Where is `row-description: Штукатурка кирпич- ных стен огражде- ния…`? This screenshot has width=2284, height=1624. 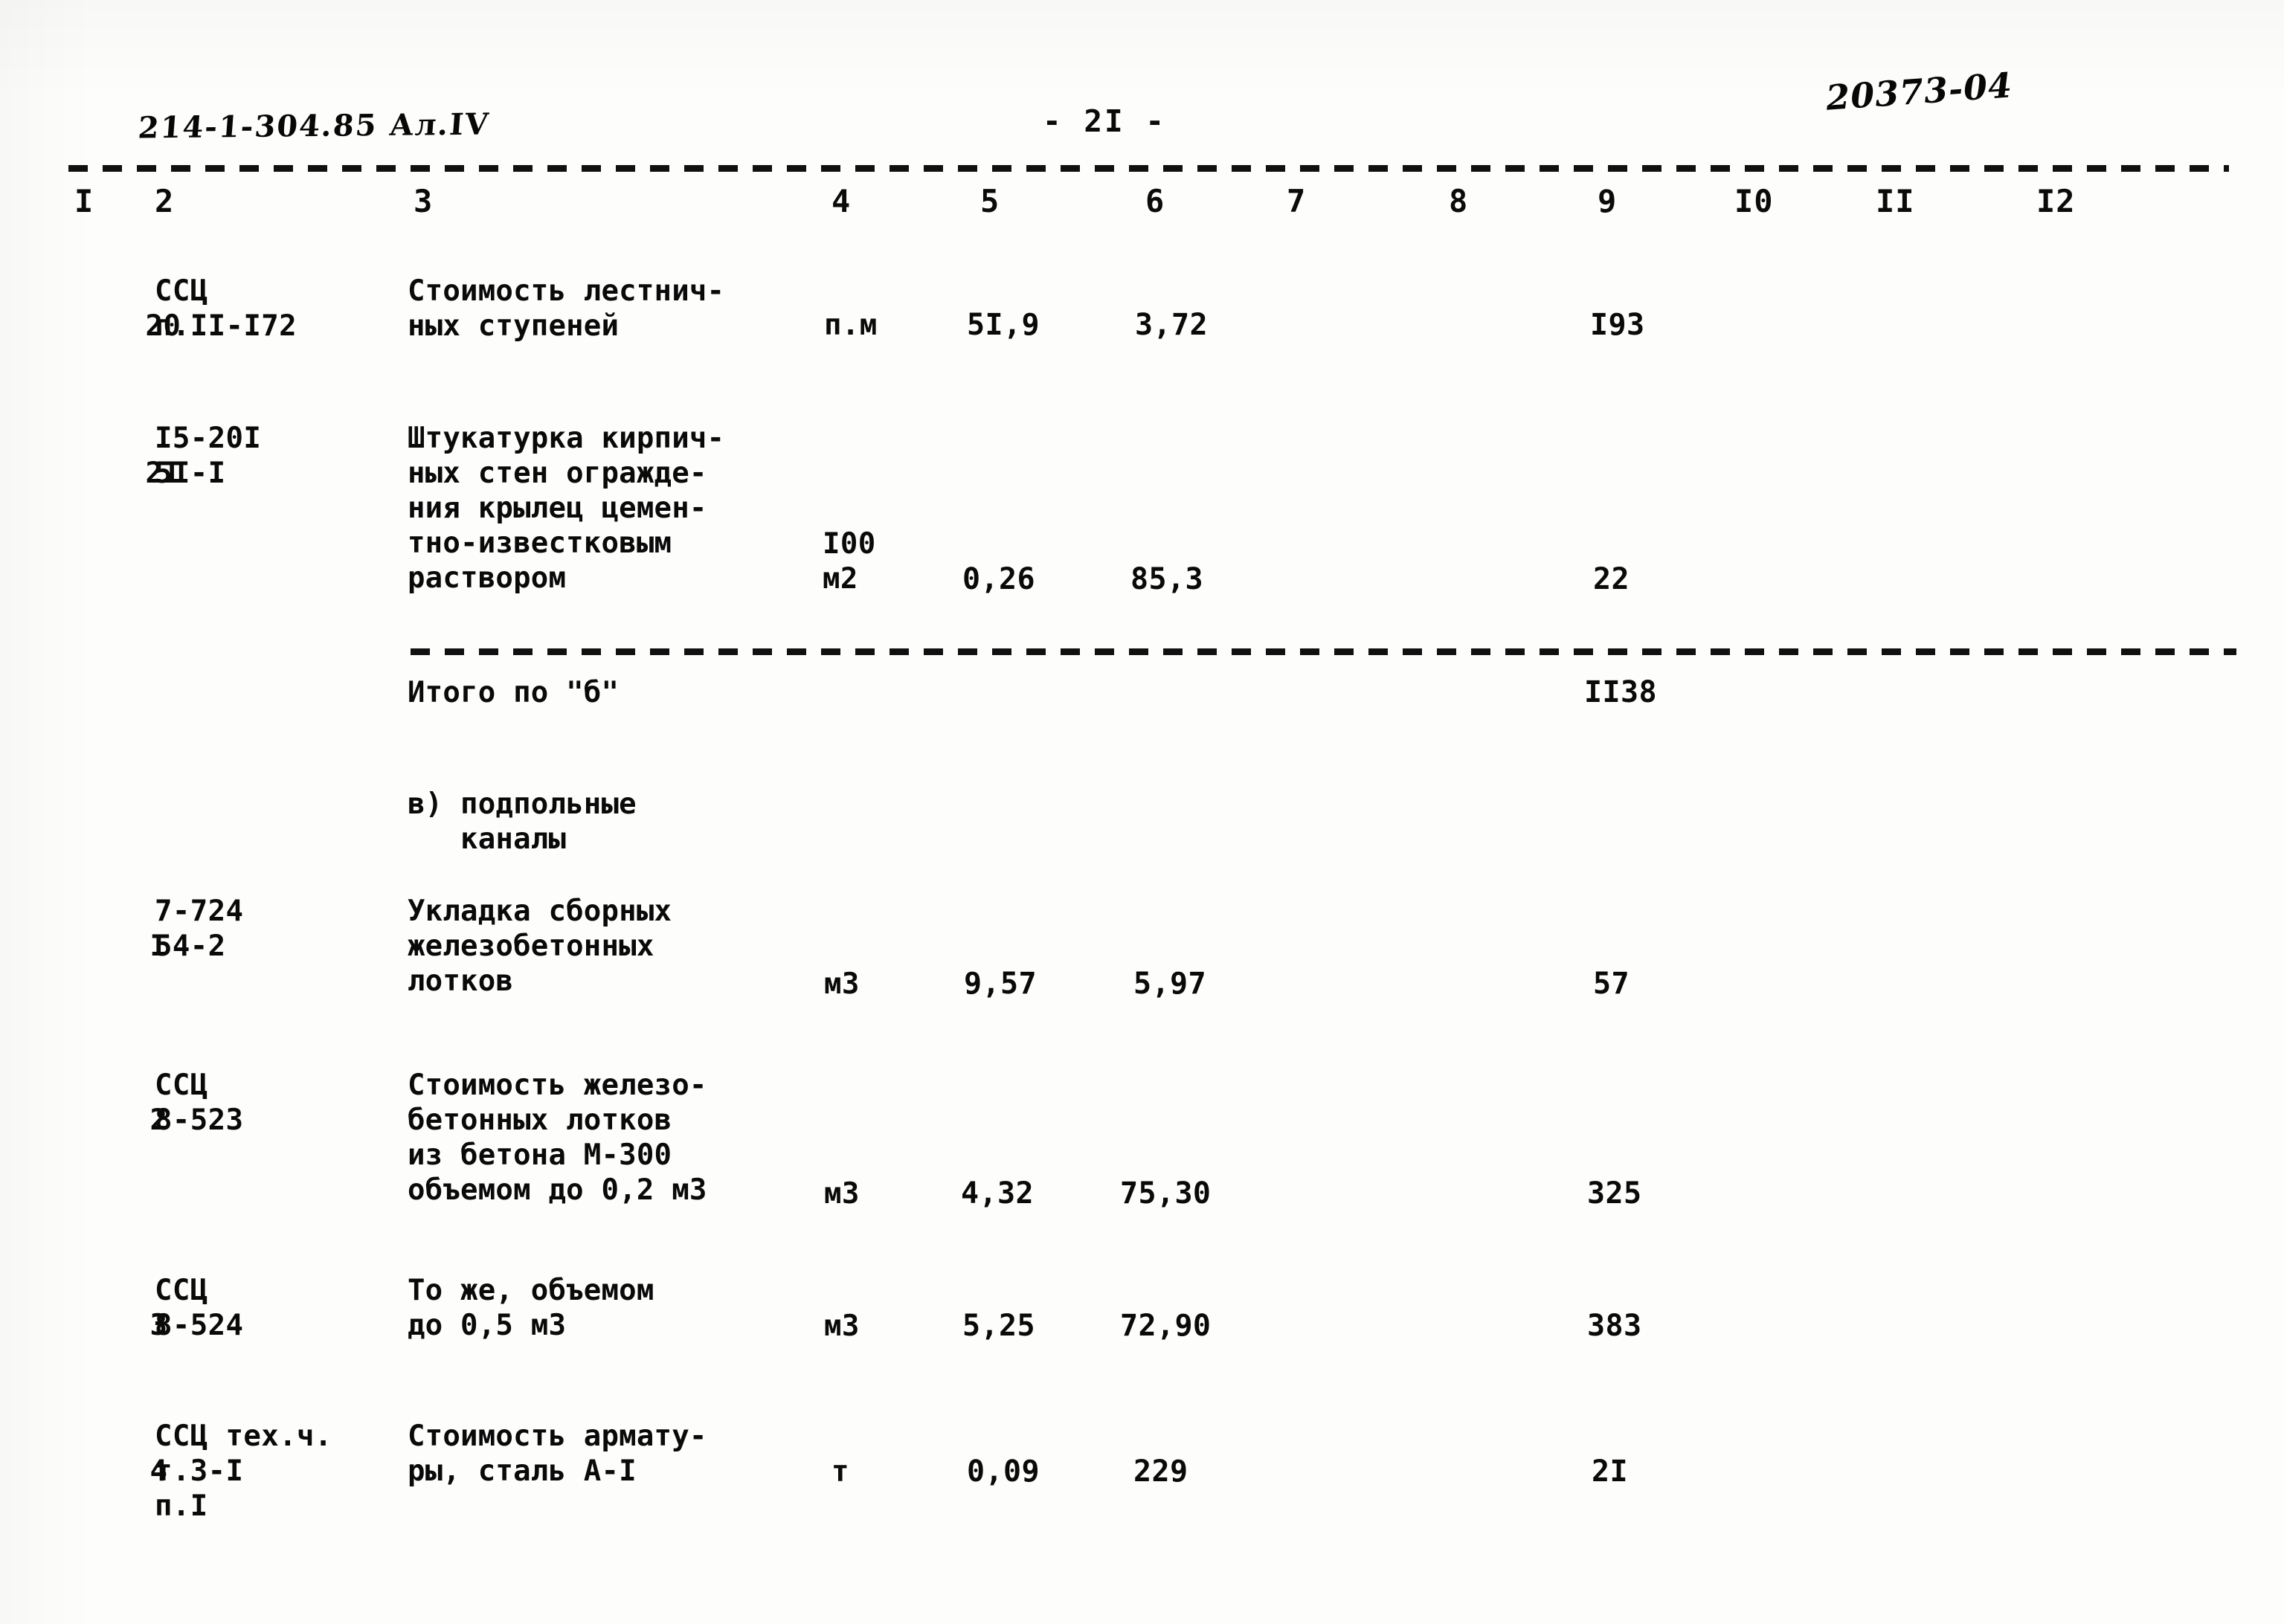 row-description: Штукатурка кирпич- ных стен огражде- ния… is located at coordinates (566, 508).